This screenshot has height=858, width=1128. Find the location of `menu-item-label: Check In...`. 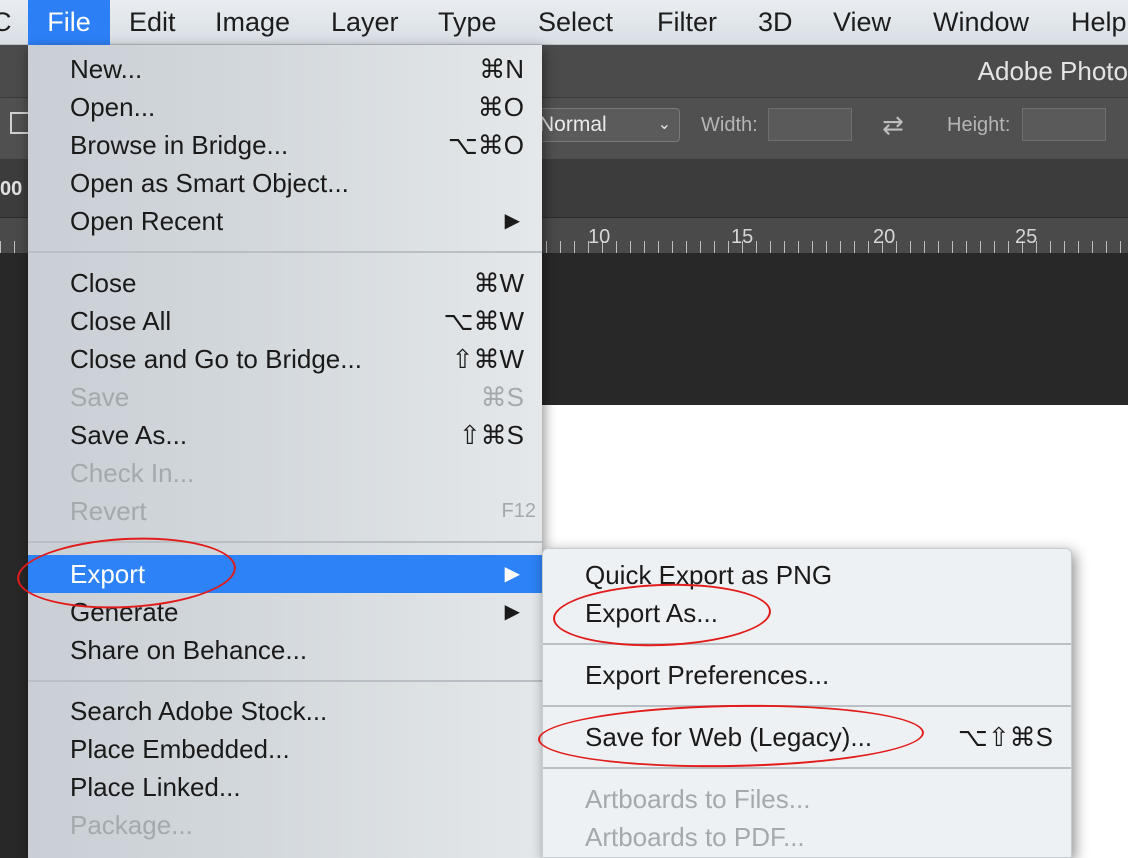

menu-item-label: Check In... is located at coordinates (132, 473).